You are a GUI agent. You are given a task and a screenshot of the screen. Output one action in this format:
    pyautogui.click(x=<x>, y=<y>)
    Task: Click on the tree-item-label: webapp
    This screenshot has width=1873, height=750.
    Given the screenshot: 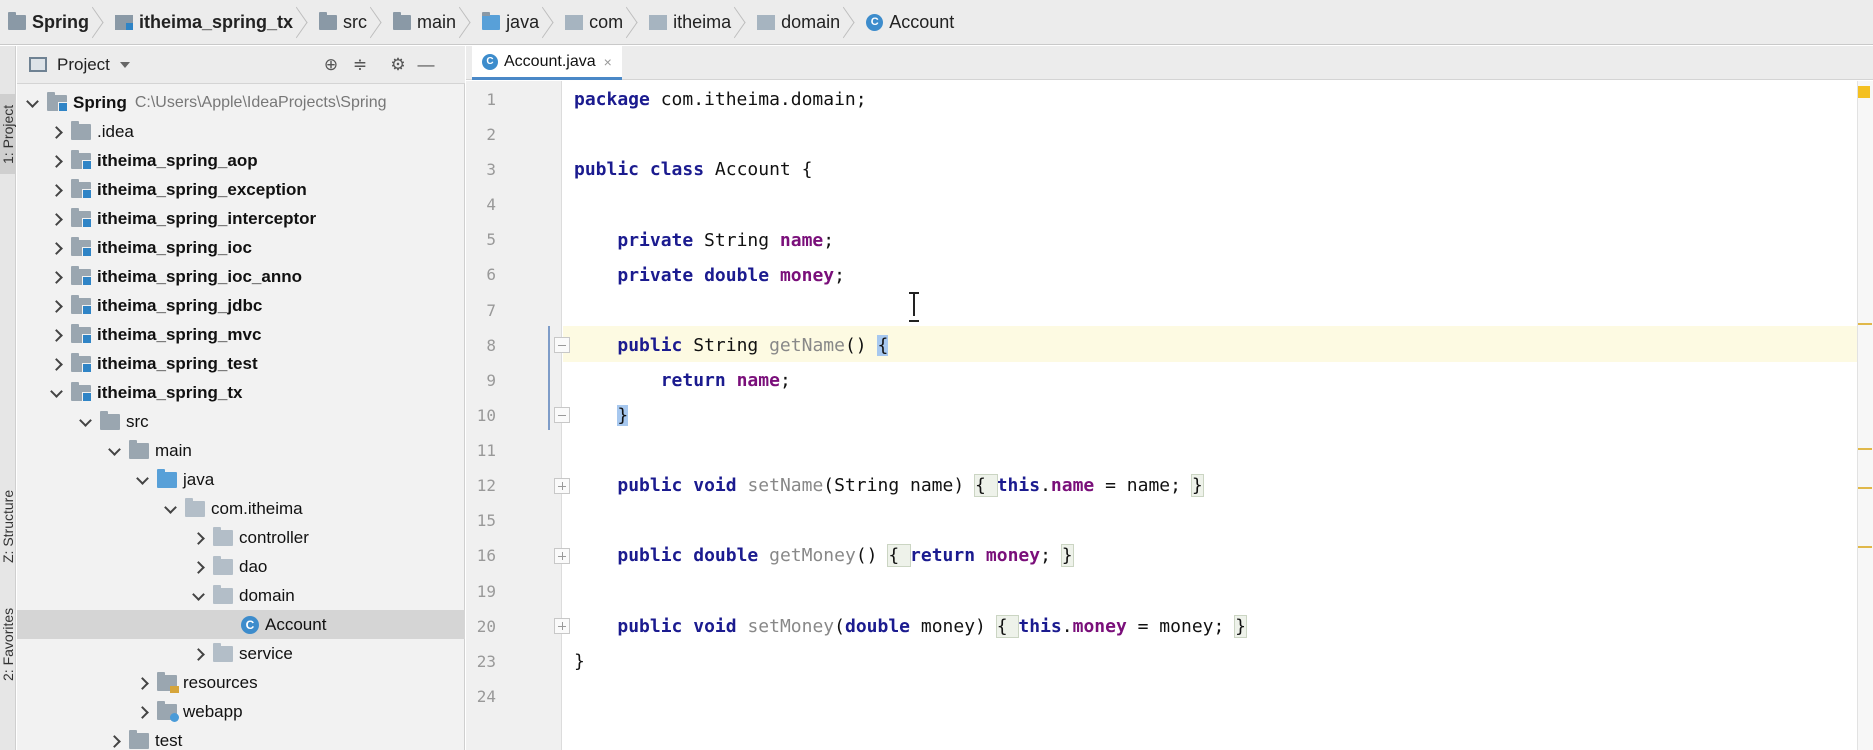 What is the action you would take?
    pyautogui.click(x=213, y=711)
    